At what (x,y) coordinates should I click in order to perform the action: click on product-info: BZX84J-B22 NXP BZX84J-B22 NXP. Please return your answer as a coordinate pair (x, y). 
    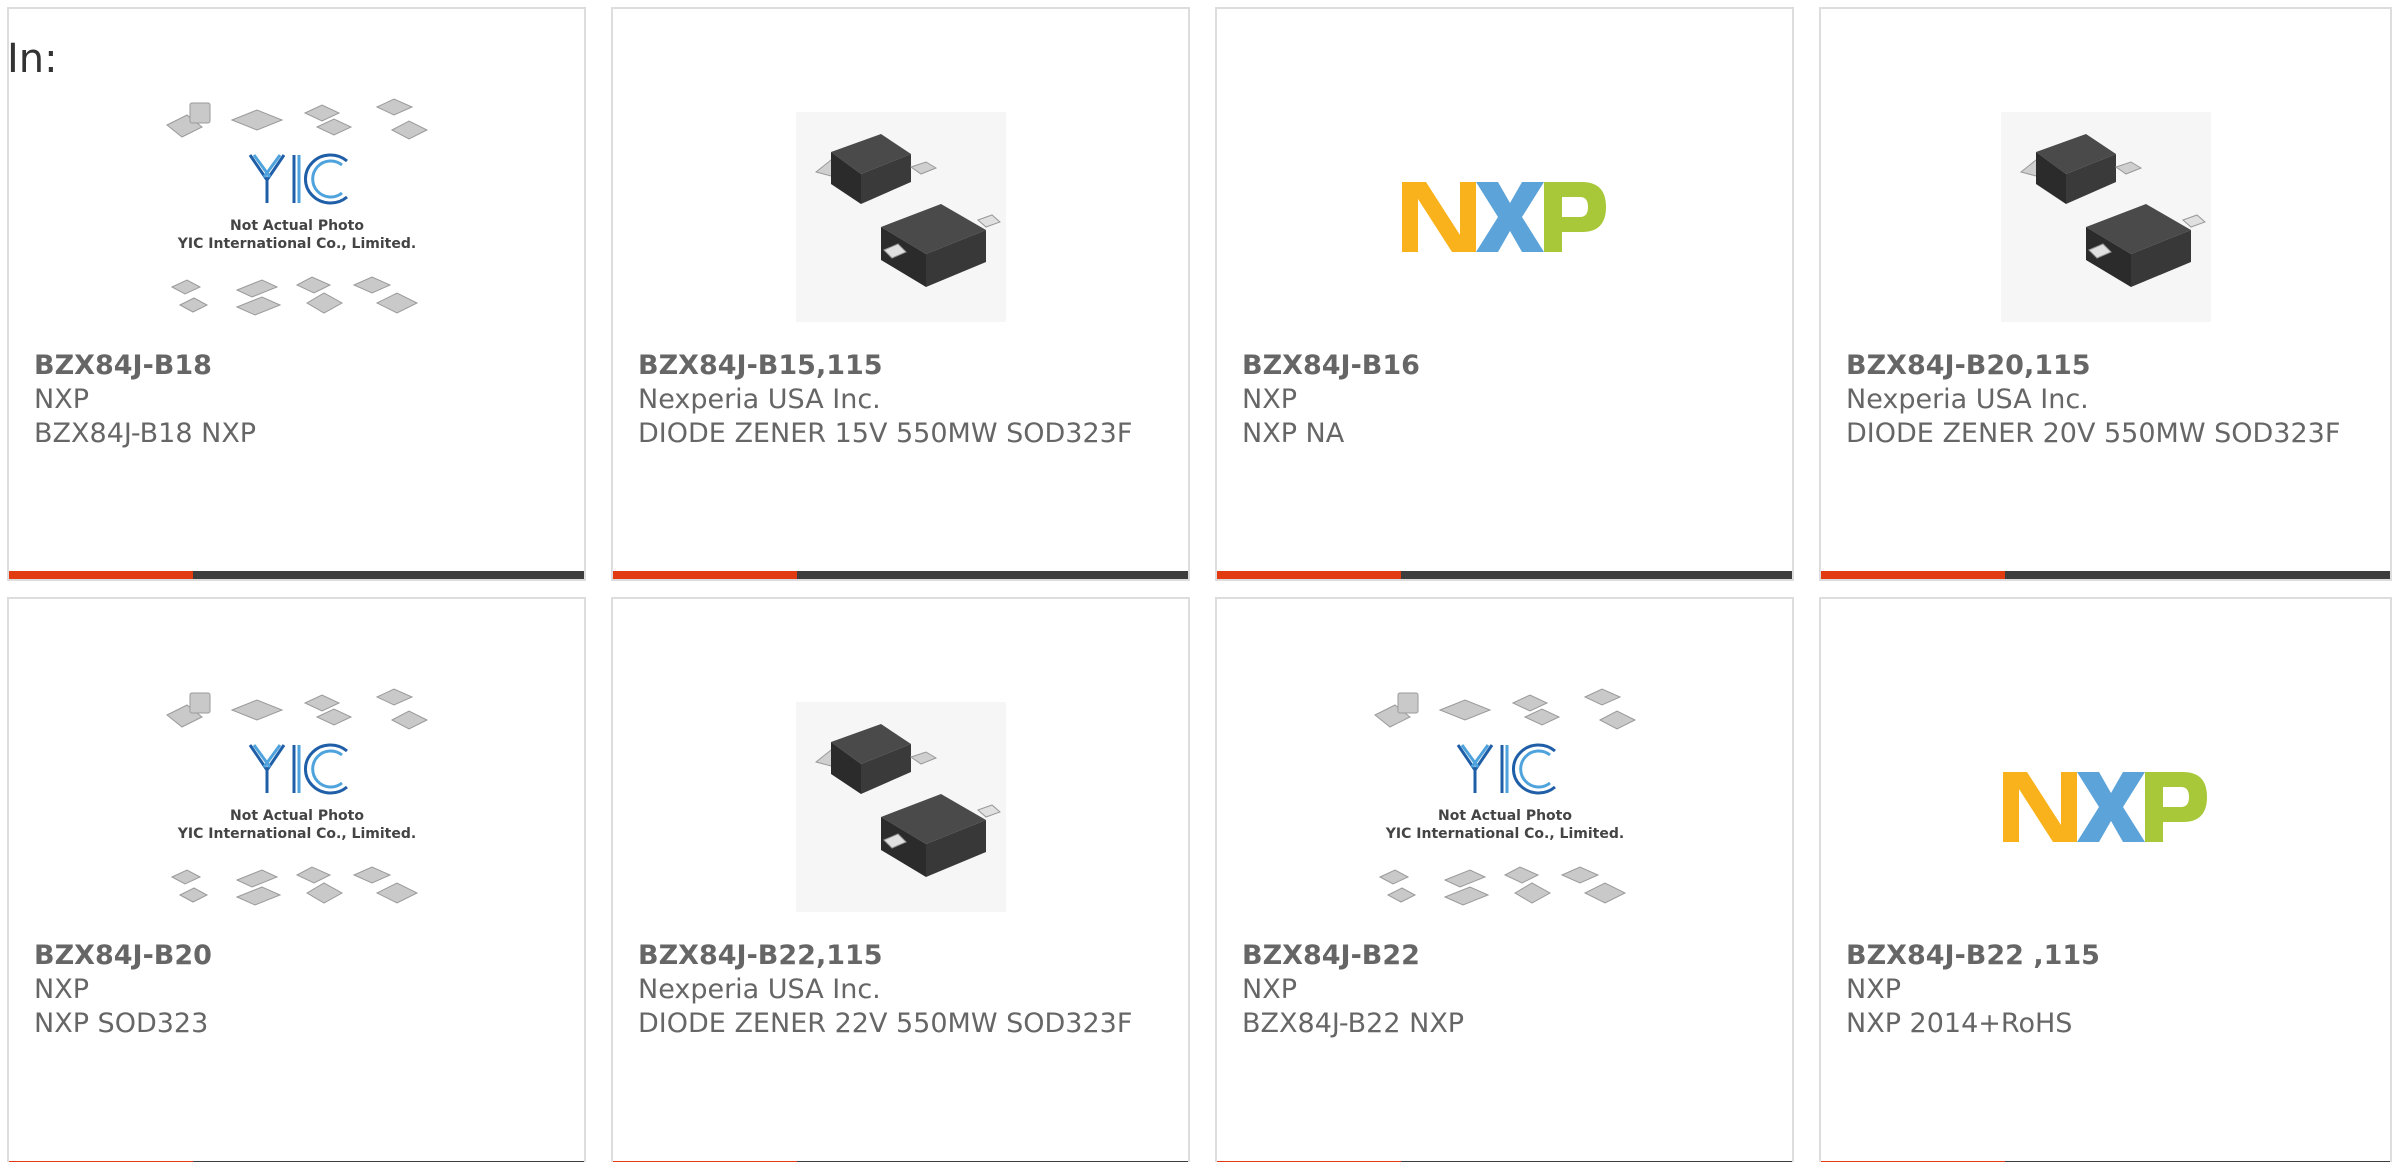
    Looking at the image, I should click on (1507, 990).